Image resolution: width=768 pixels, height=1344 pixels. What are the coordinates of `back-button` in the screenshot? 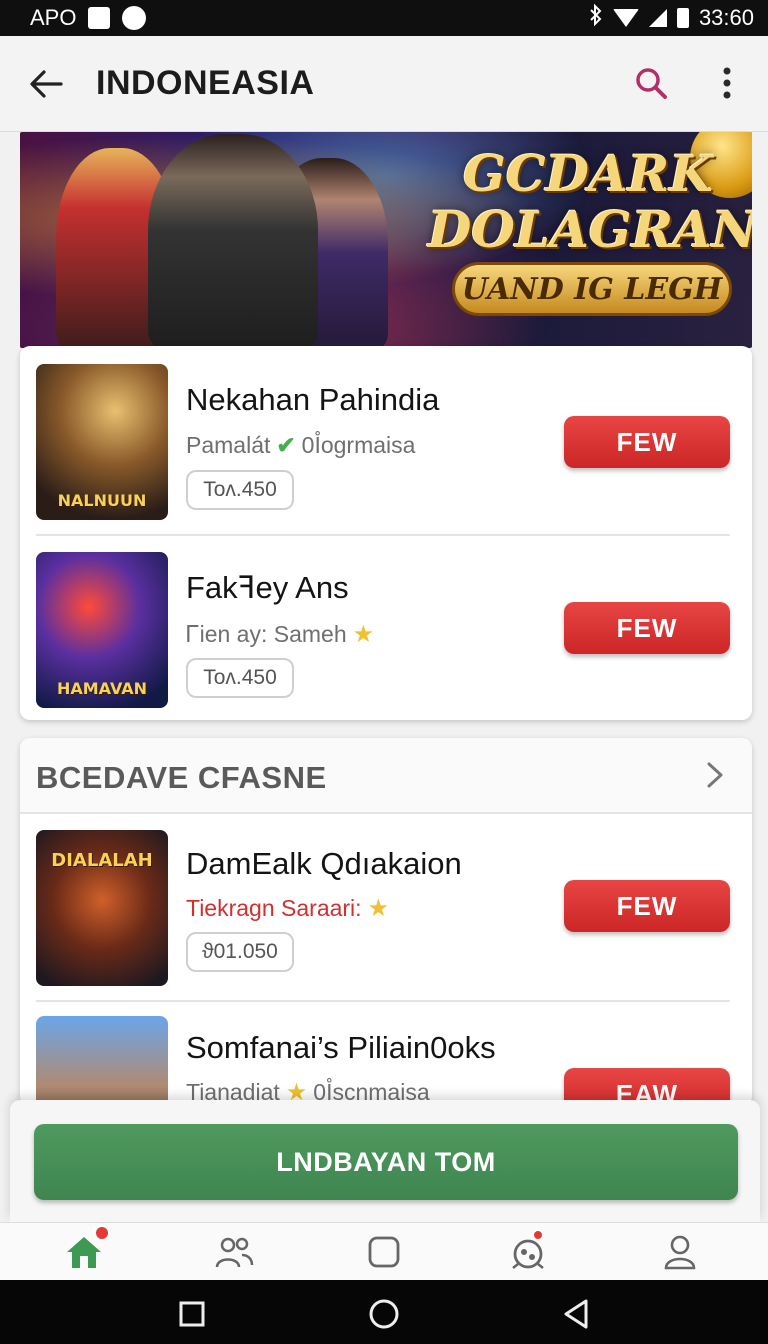 It's located at (46, 84).